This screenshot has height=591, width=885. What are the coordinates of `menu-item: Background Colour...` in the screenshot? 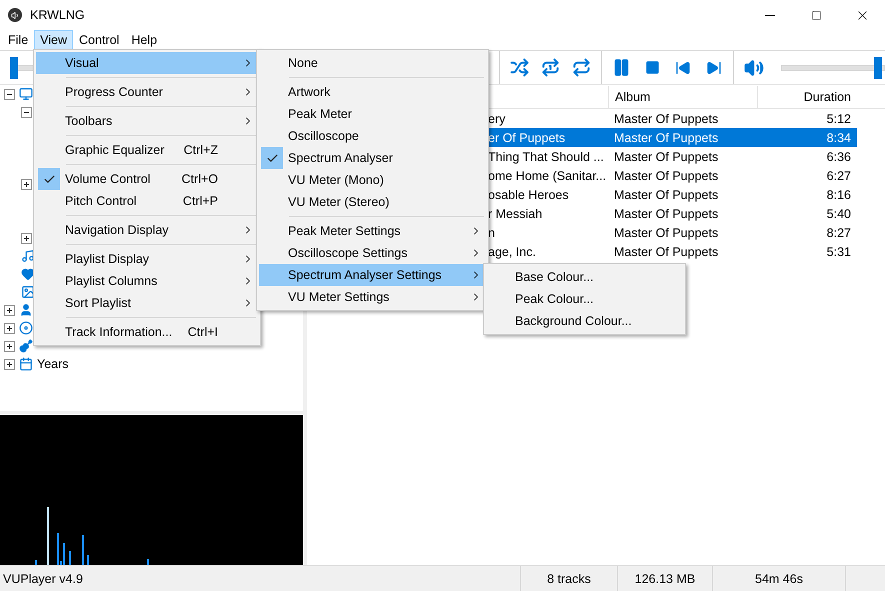 It's located at (584, 321).